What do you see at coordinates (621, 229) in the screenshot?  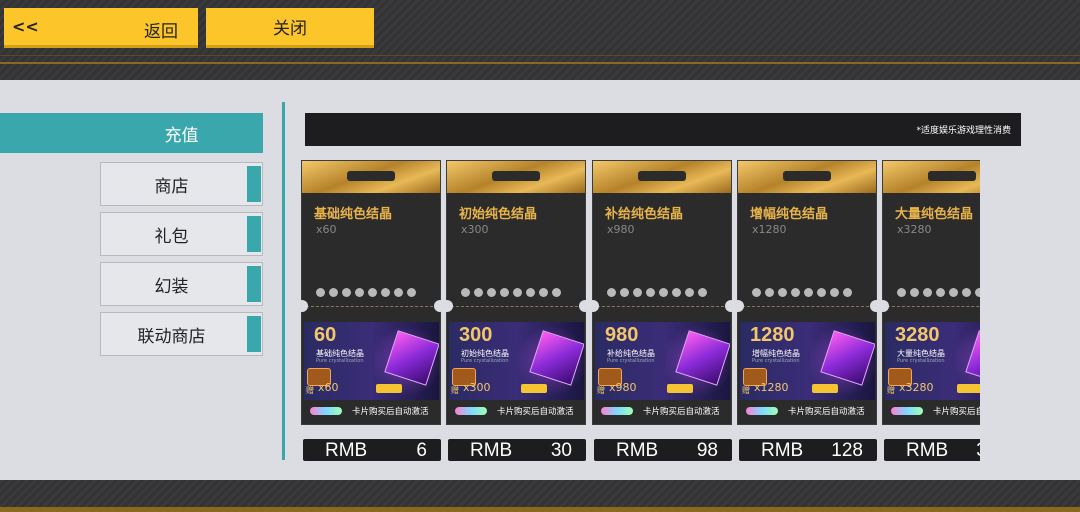 I see `card-quantity: x980` at bounding box center [621, 229].